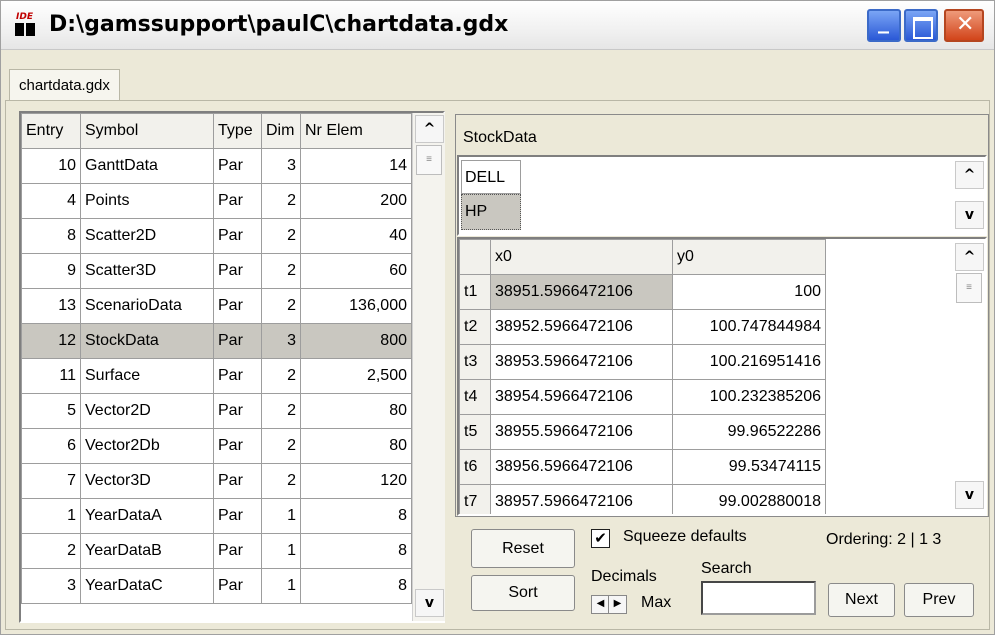 This screenshot has height=635, width=995. What do you see at coordinates (758, 598) in the screenshot?
I see `search-input` at bounding box center [758, 598].